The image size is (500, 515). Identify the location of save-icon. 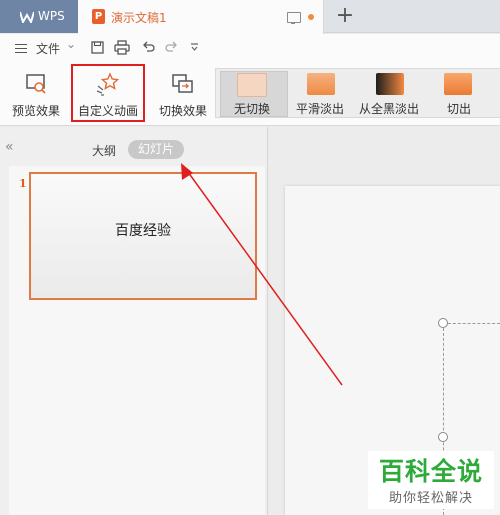
(97, 47).